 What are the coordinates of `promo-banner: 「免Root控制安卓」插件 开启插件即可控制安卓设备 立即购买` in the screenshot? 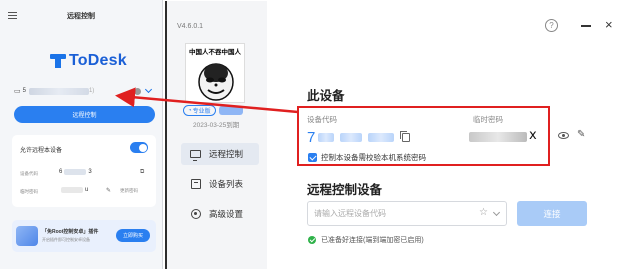 It's located at (84, 236).